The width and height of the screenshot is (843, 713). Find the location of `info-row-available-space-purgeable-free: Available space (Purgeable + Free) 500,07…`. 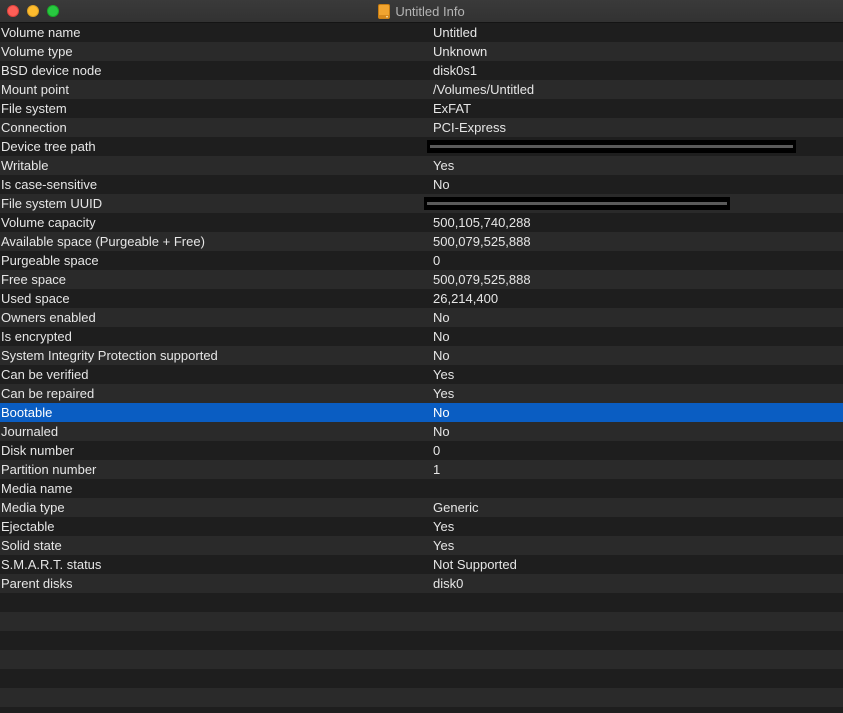

info-row-available-space-purgeable-free: Available space (Purgeable + Free) 500,07… is located at coordinates (421, 241).